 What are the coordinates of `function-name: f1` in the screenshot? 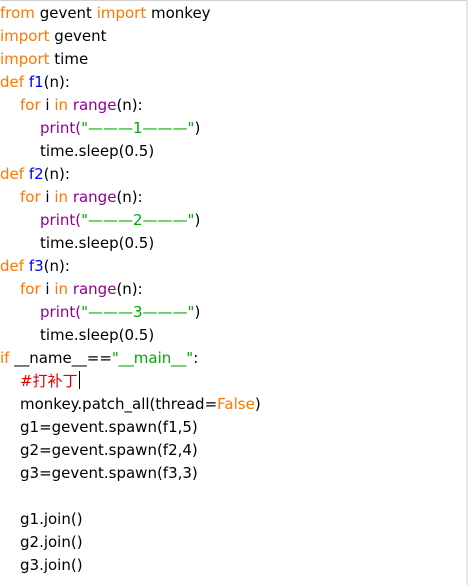 It's located at (36, 82).